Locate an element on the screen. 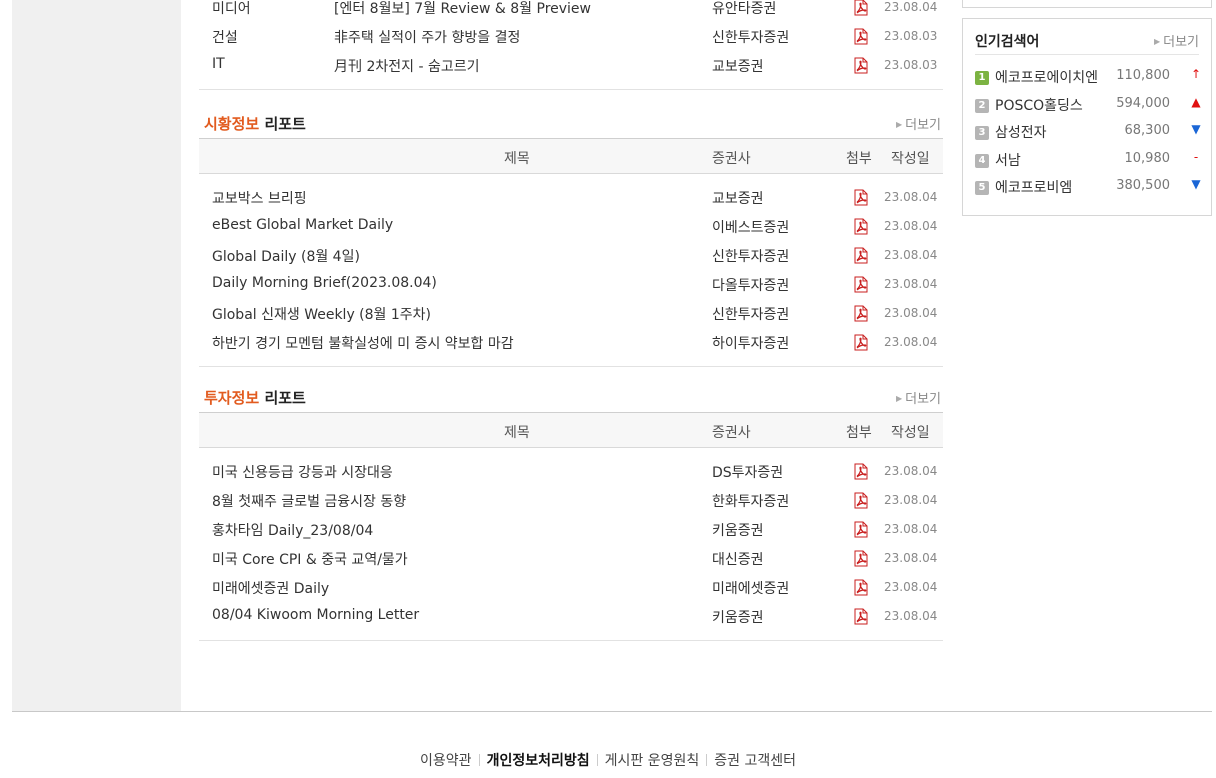 This screenshot has height=778, width=1216. trend-flat-icon: - is located at coordinates (1196, 156).